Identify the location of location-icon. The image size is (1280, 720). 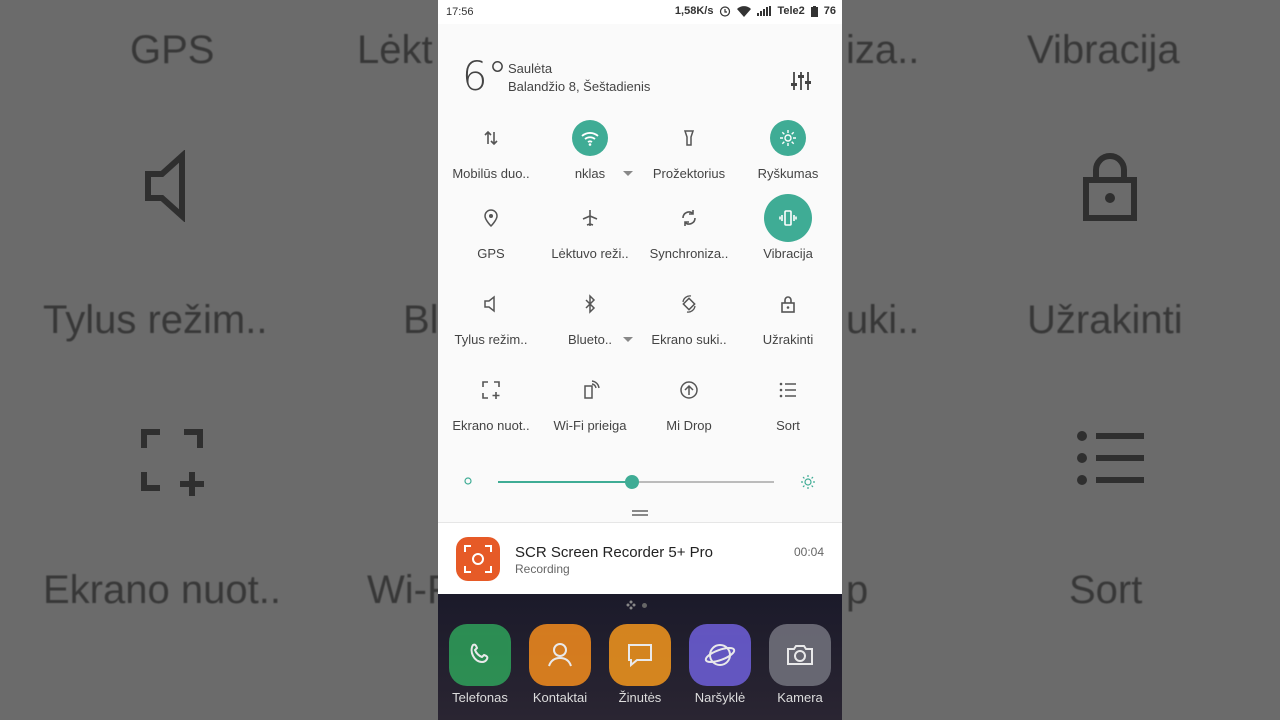
(491, 218).